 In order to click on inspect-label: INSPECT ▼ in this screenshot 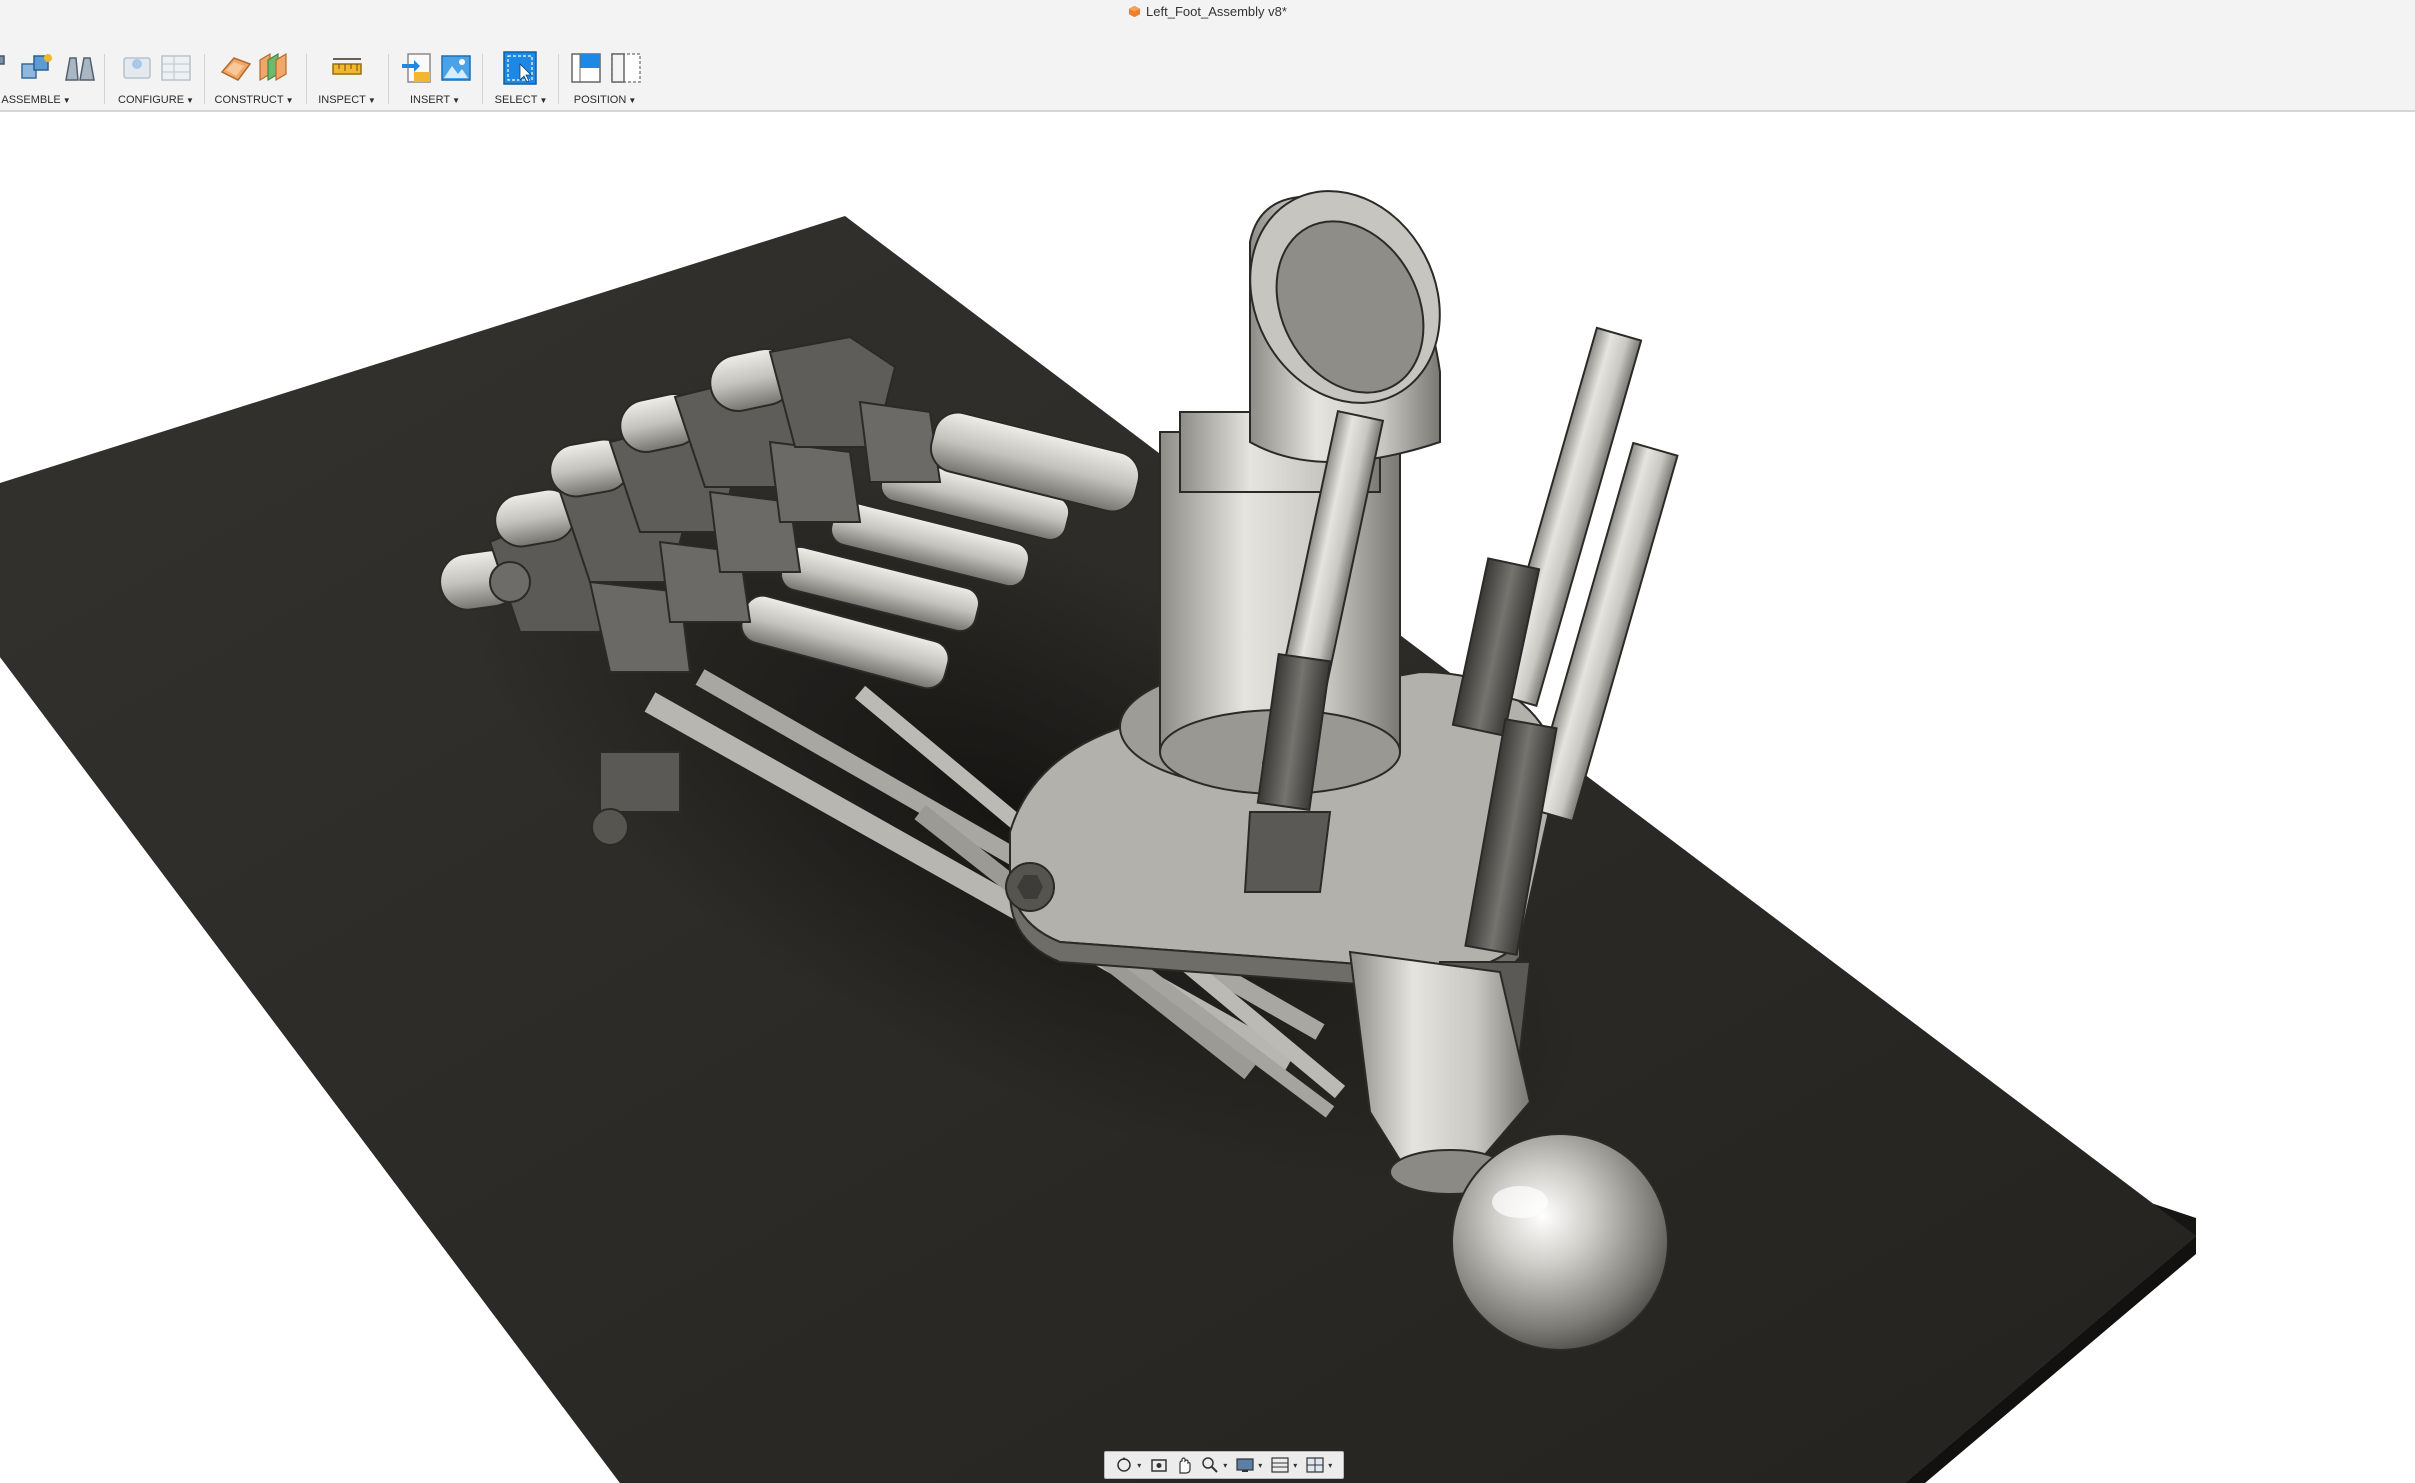, I will do `click(347, 100)`.